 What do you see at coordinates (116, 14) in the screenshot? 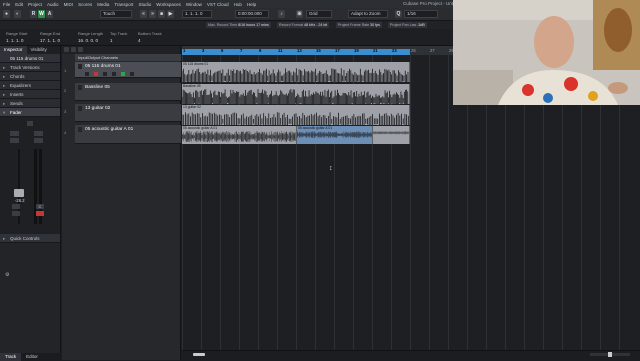
I see `automation-mode-select: Touch` at bounding box center [116, 14].